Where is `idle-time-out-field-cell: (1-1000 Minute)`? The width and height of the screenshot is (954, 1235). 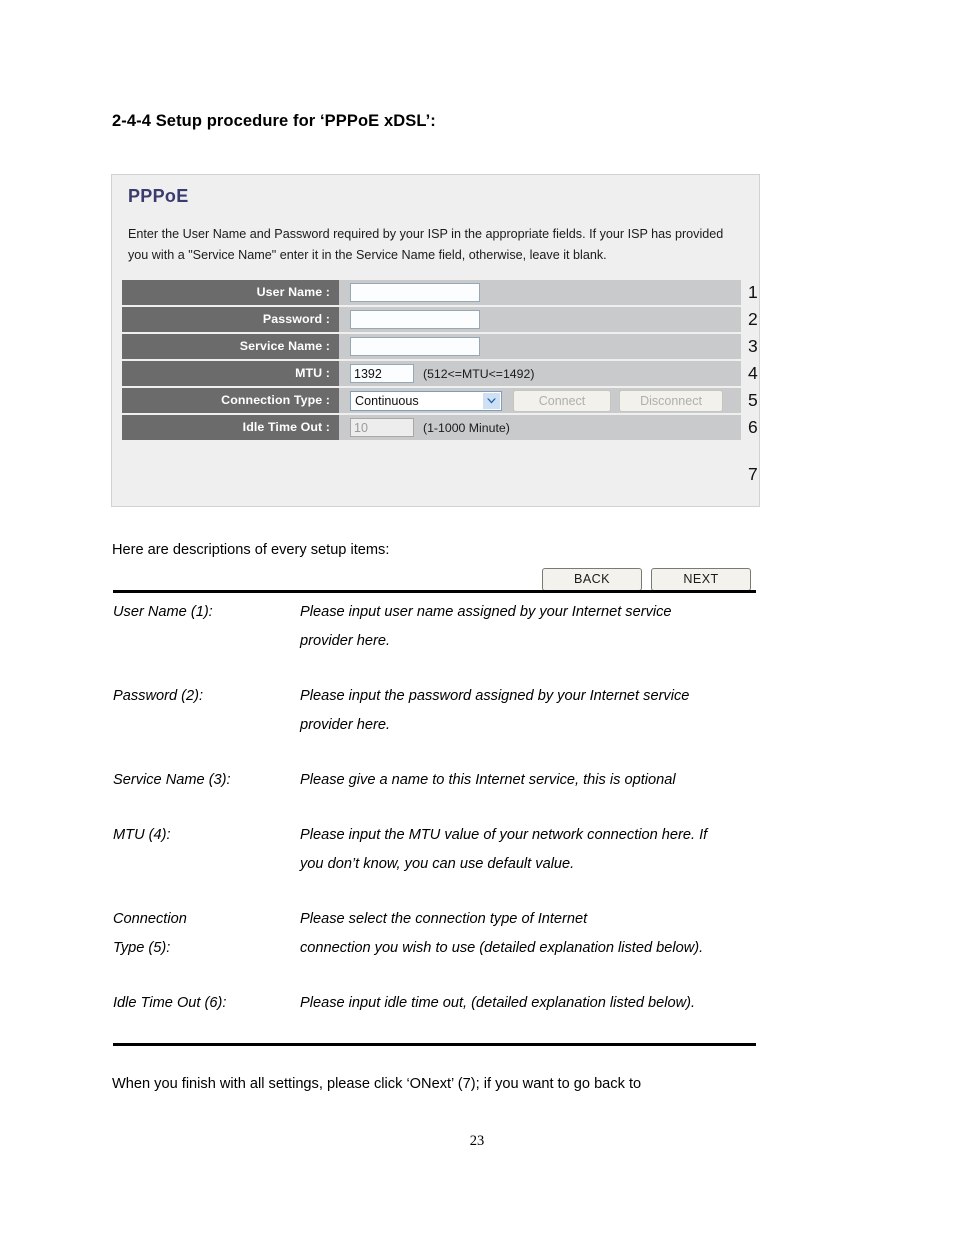 idle-time-out-field-cell: (1-1000 Minute) is located at coordinates (430, 427).